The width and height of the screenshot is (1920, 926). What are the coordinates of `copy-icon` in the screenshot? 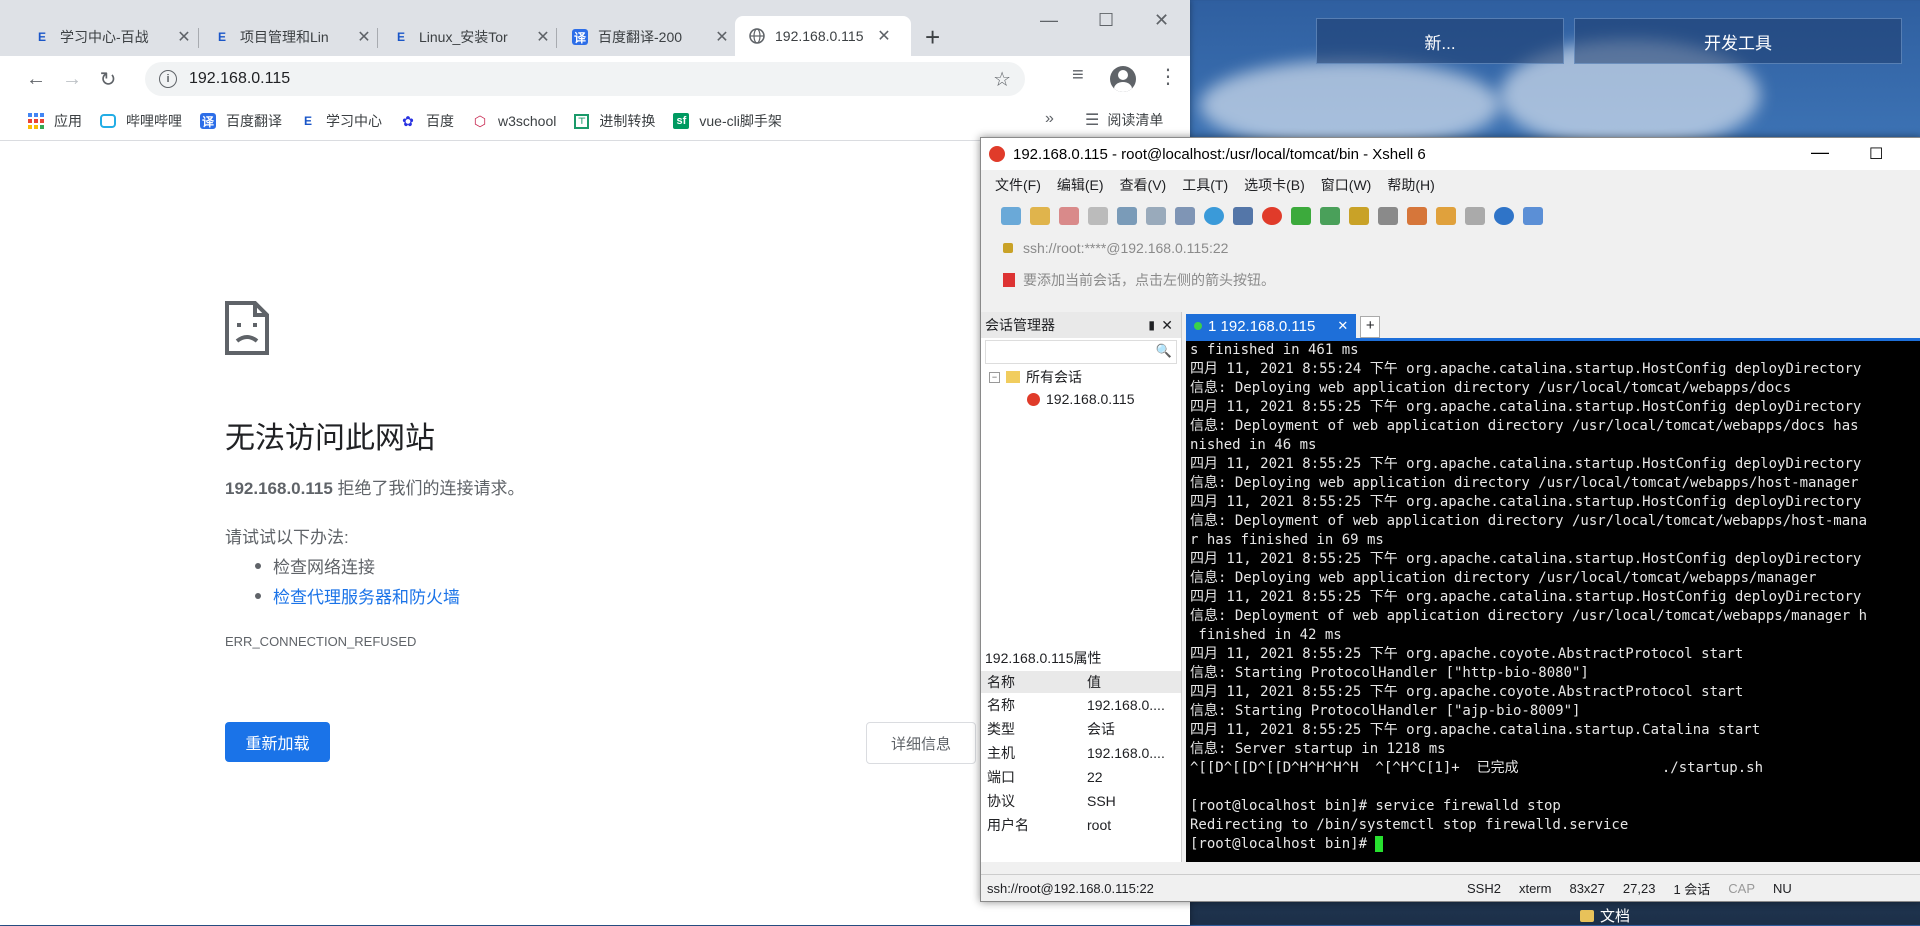 It's located at (1185, 216).